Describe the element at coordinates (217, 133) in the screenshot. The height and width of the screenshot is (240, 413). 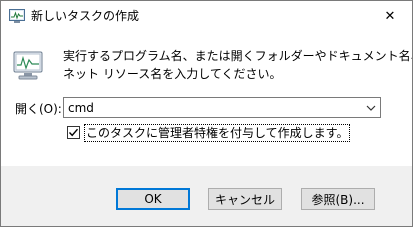
I see `admin-privilege-label: このタスクに管理者特権を付与して作成します。` at that location.